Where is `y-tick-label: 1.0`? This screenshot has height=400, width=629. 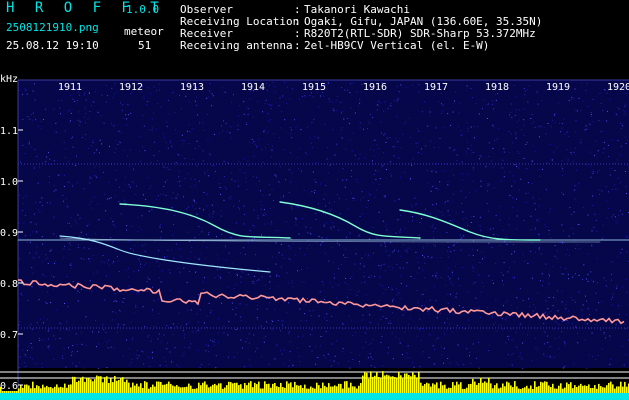 y-tick-label: 1.0 is located at coordinates (9, 182).